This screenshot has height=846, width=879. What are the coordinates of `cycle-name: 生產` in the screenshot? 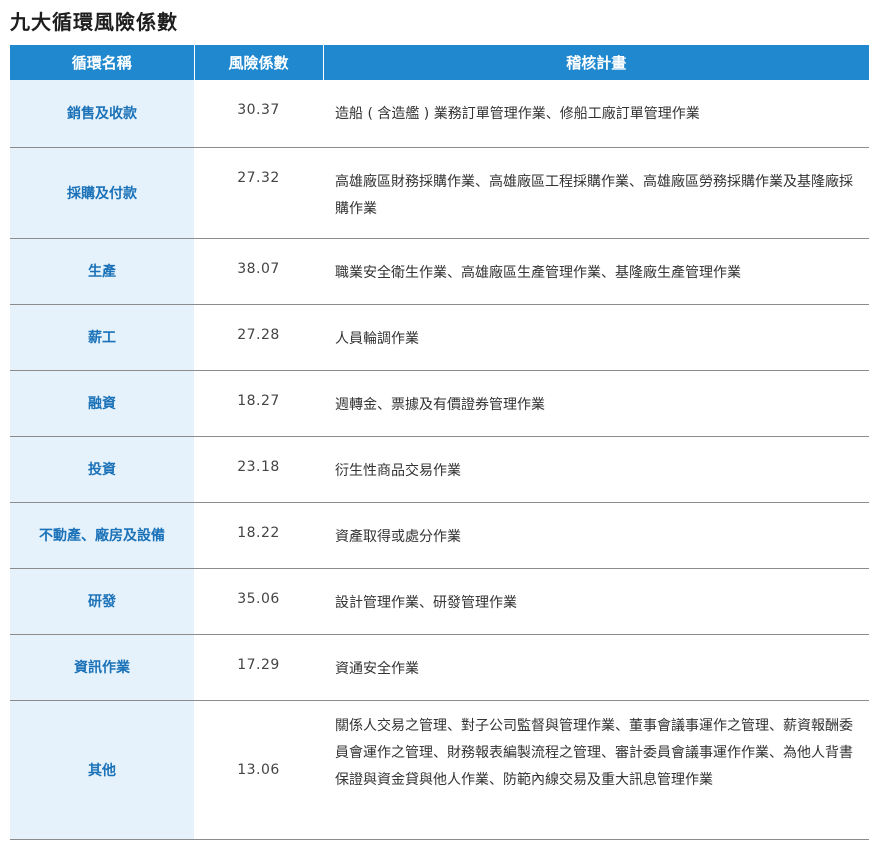 It's located at (102, 271).